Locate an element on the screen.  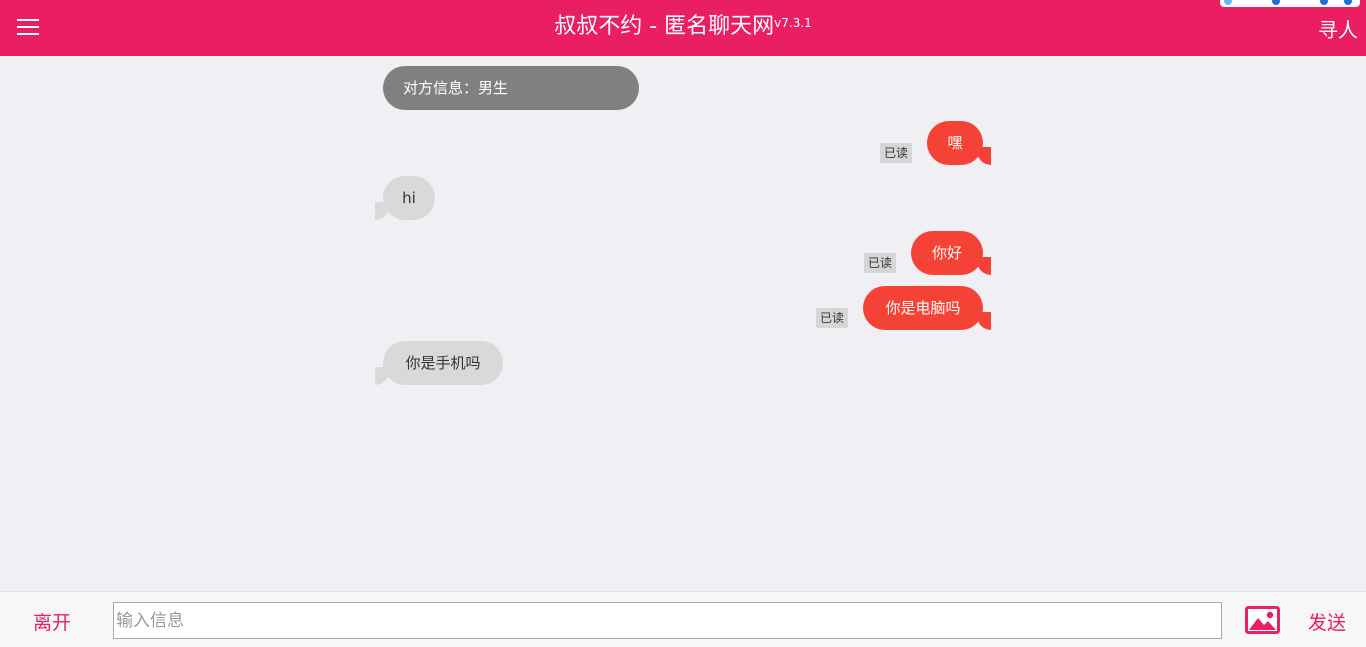
sent-message: 你是电脑吗 is located at coordinates (927, 308).